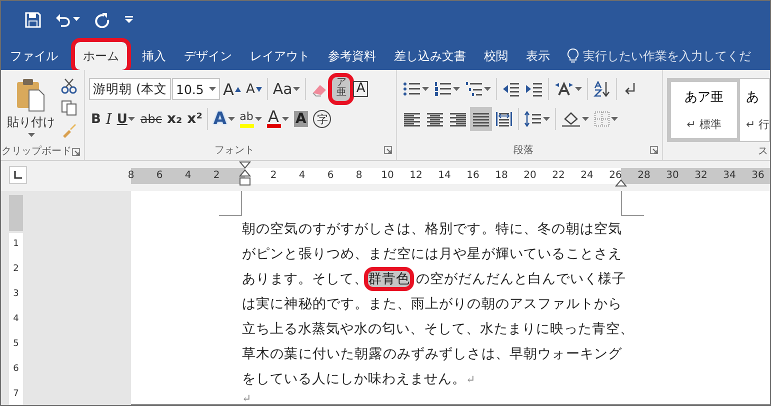 Image resolution: width=771 pixels, height=406 pixels. Describe the element at coordinates (126, 119) in the screenshot. I see `underline-button: U` at that location.